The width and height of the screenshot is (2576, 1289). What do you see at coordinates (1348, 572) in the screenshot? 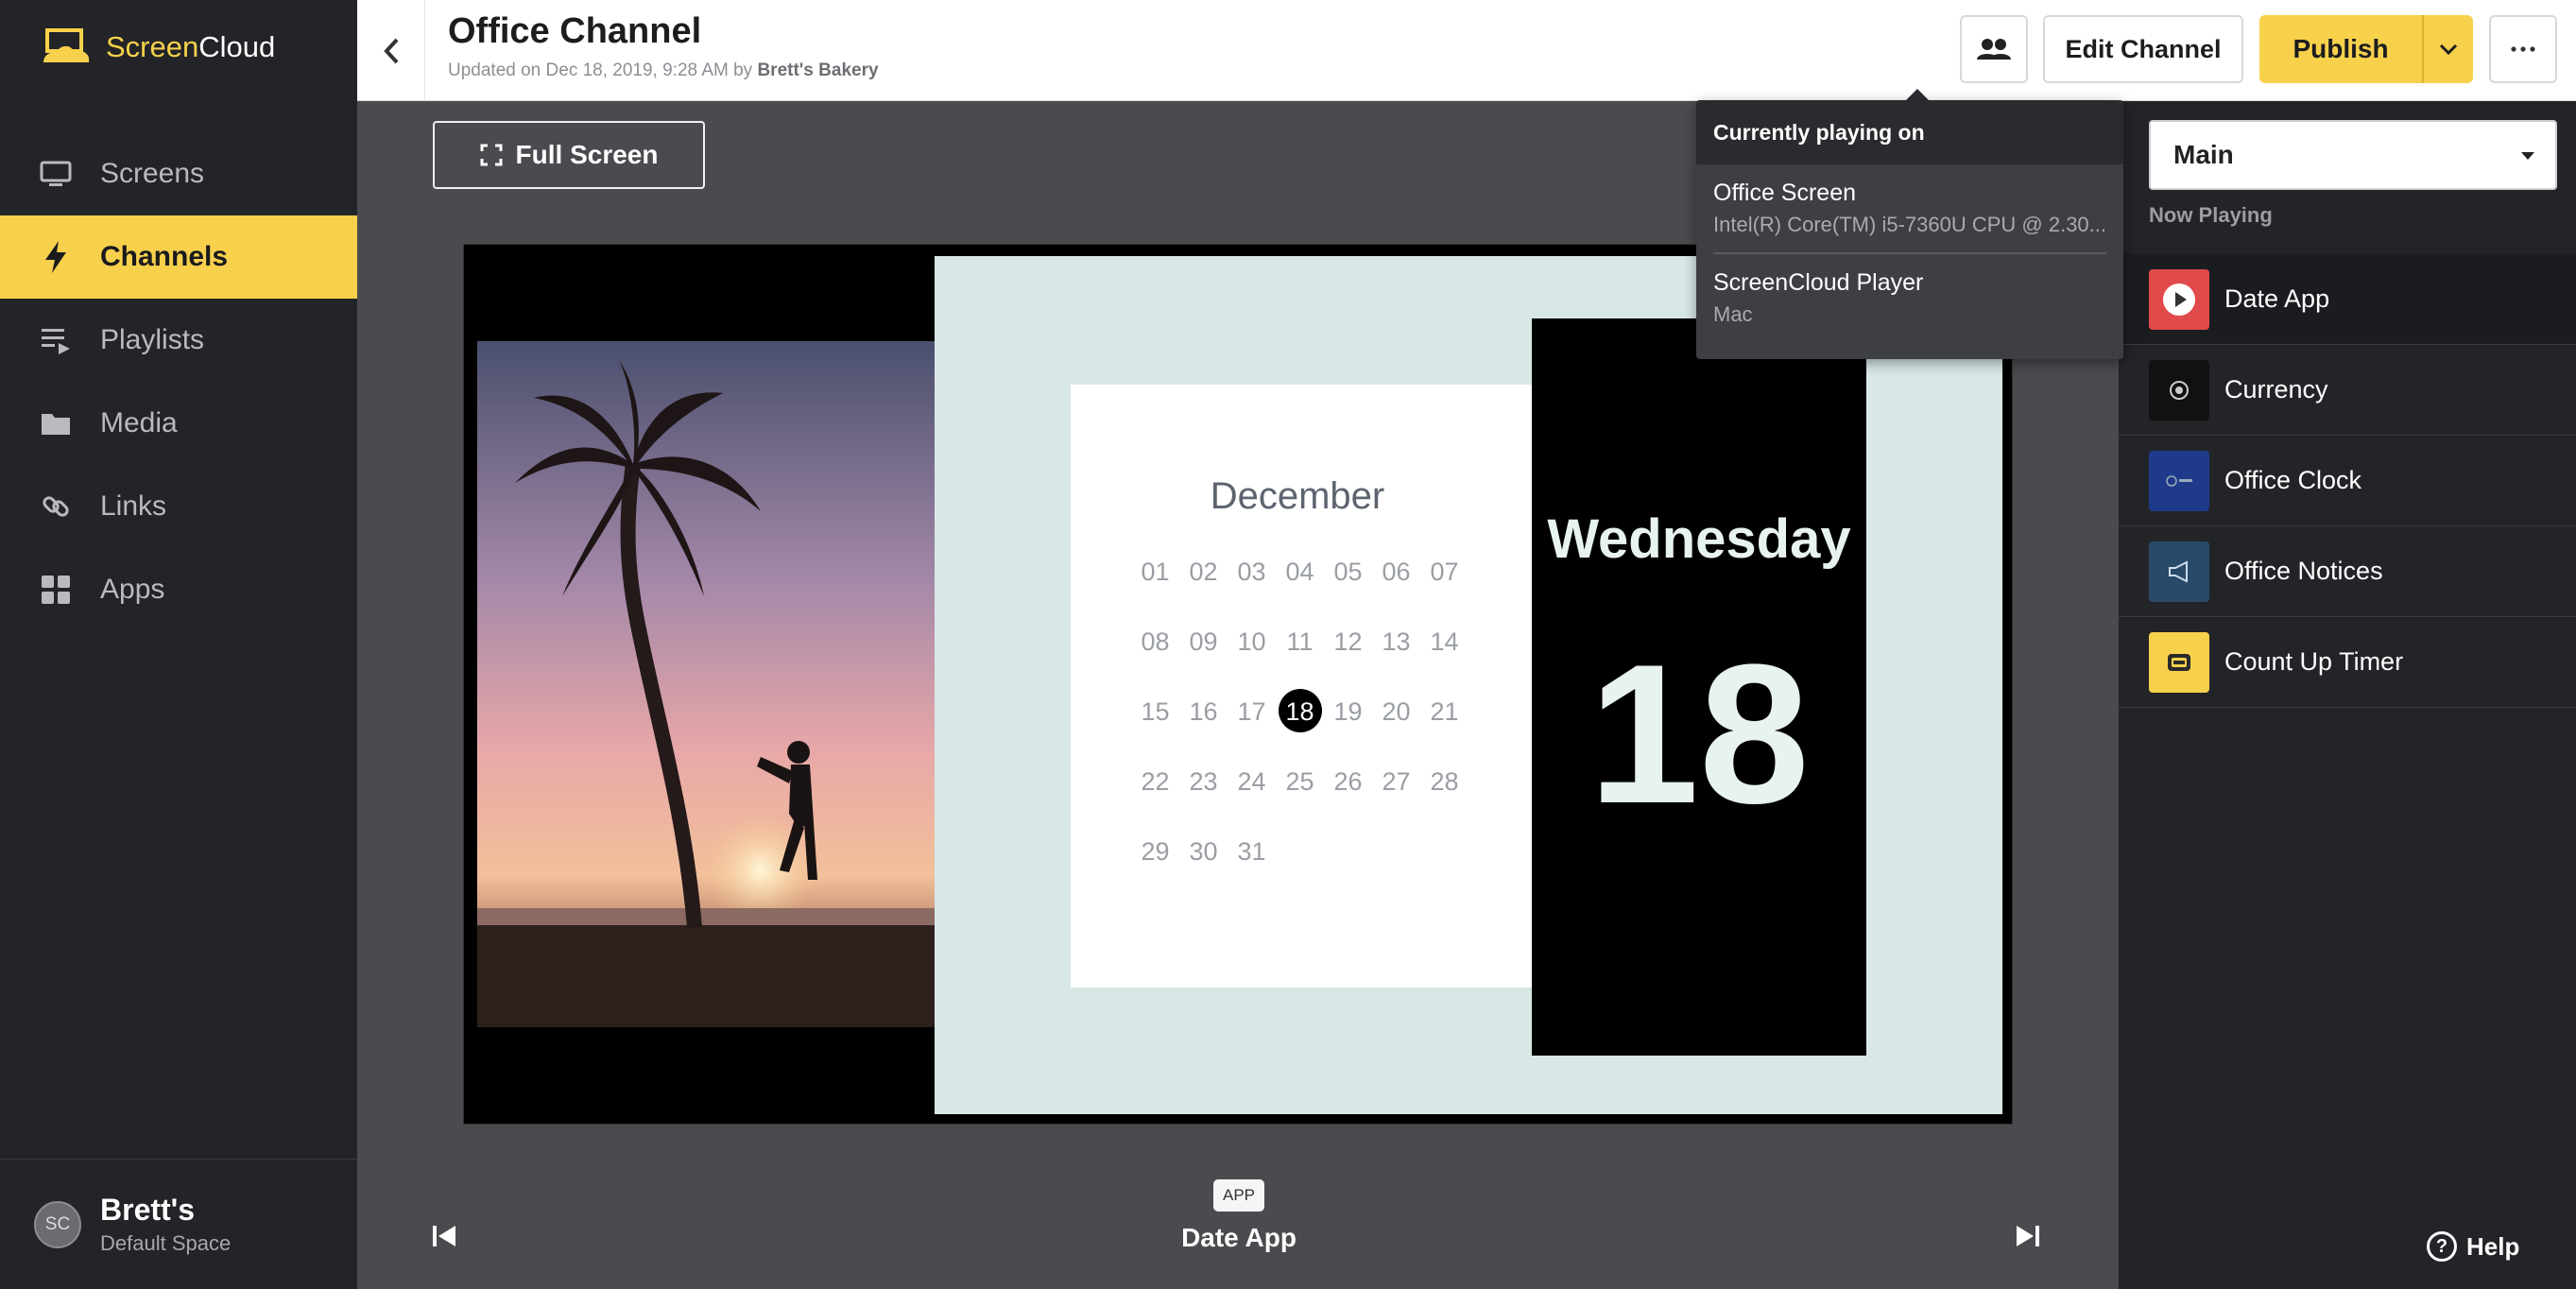
I see `calendar-day: 05` at bounding box center [1348, 572].